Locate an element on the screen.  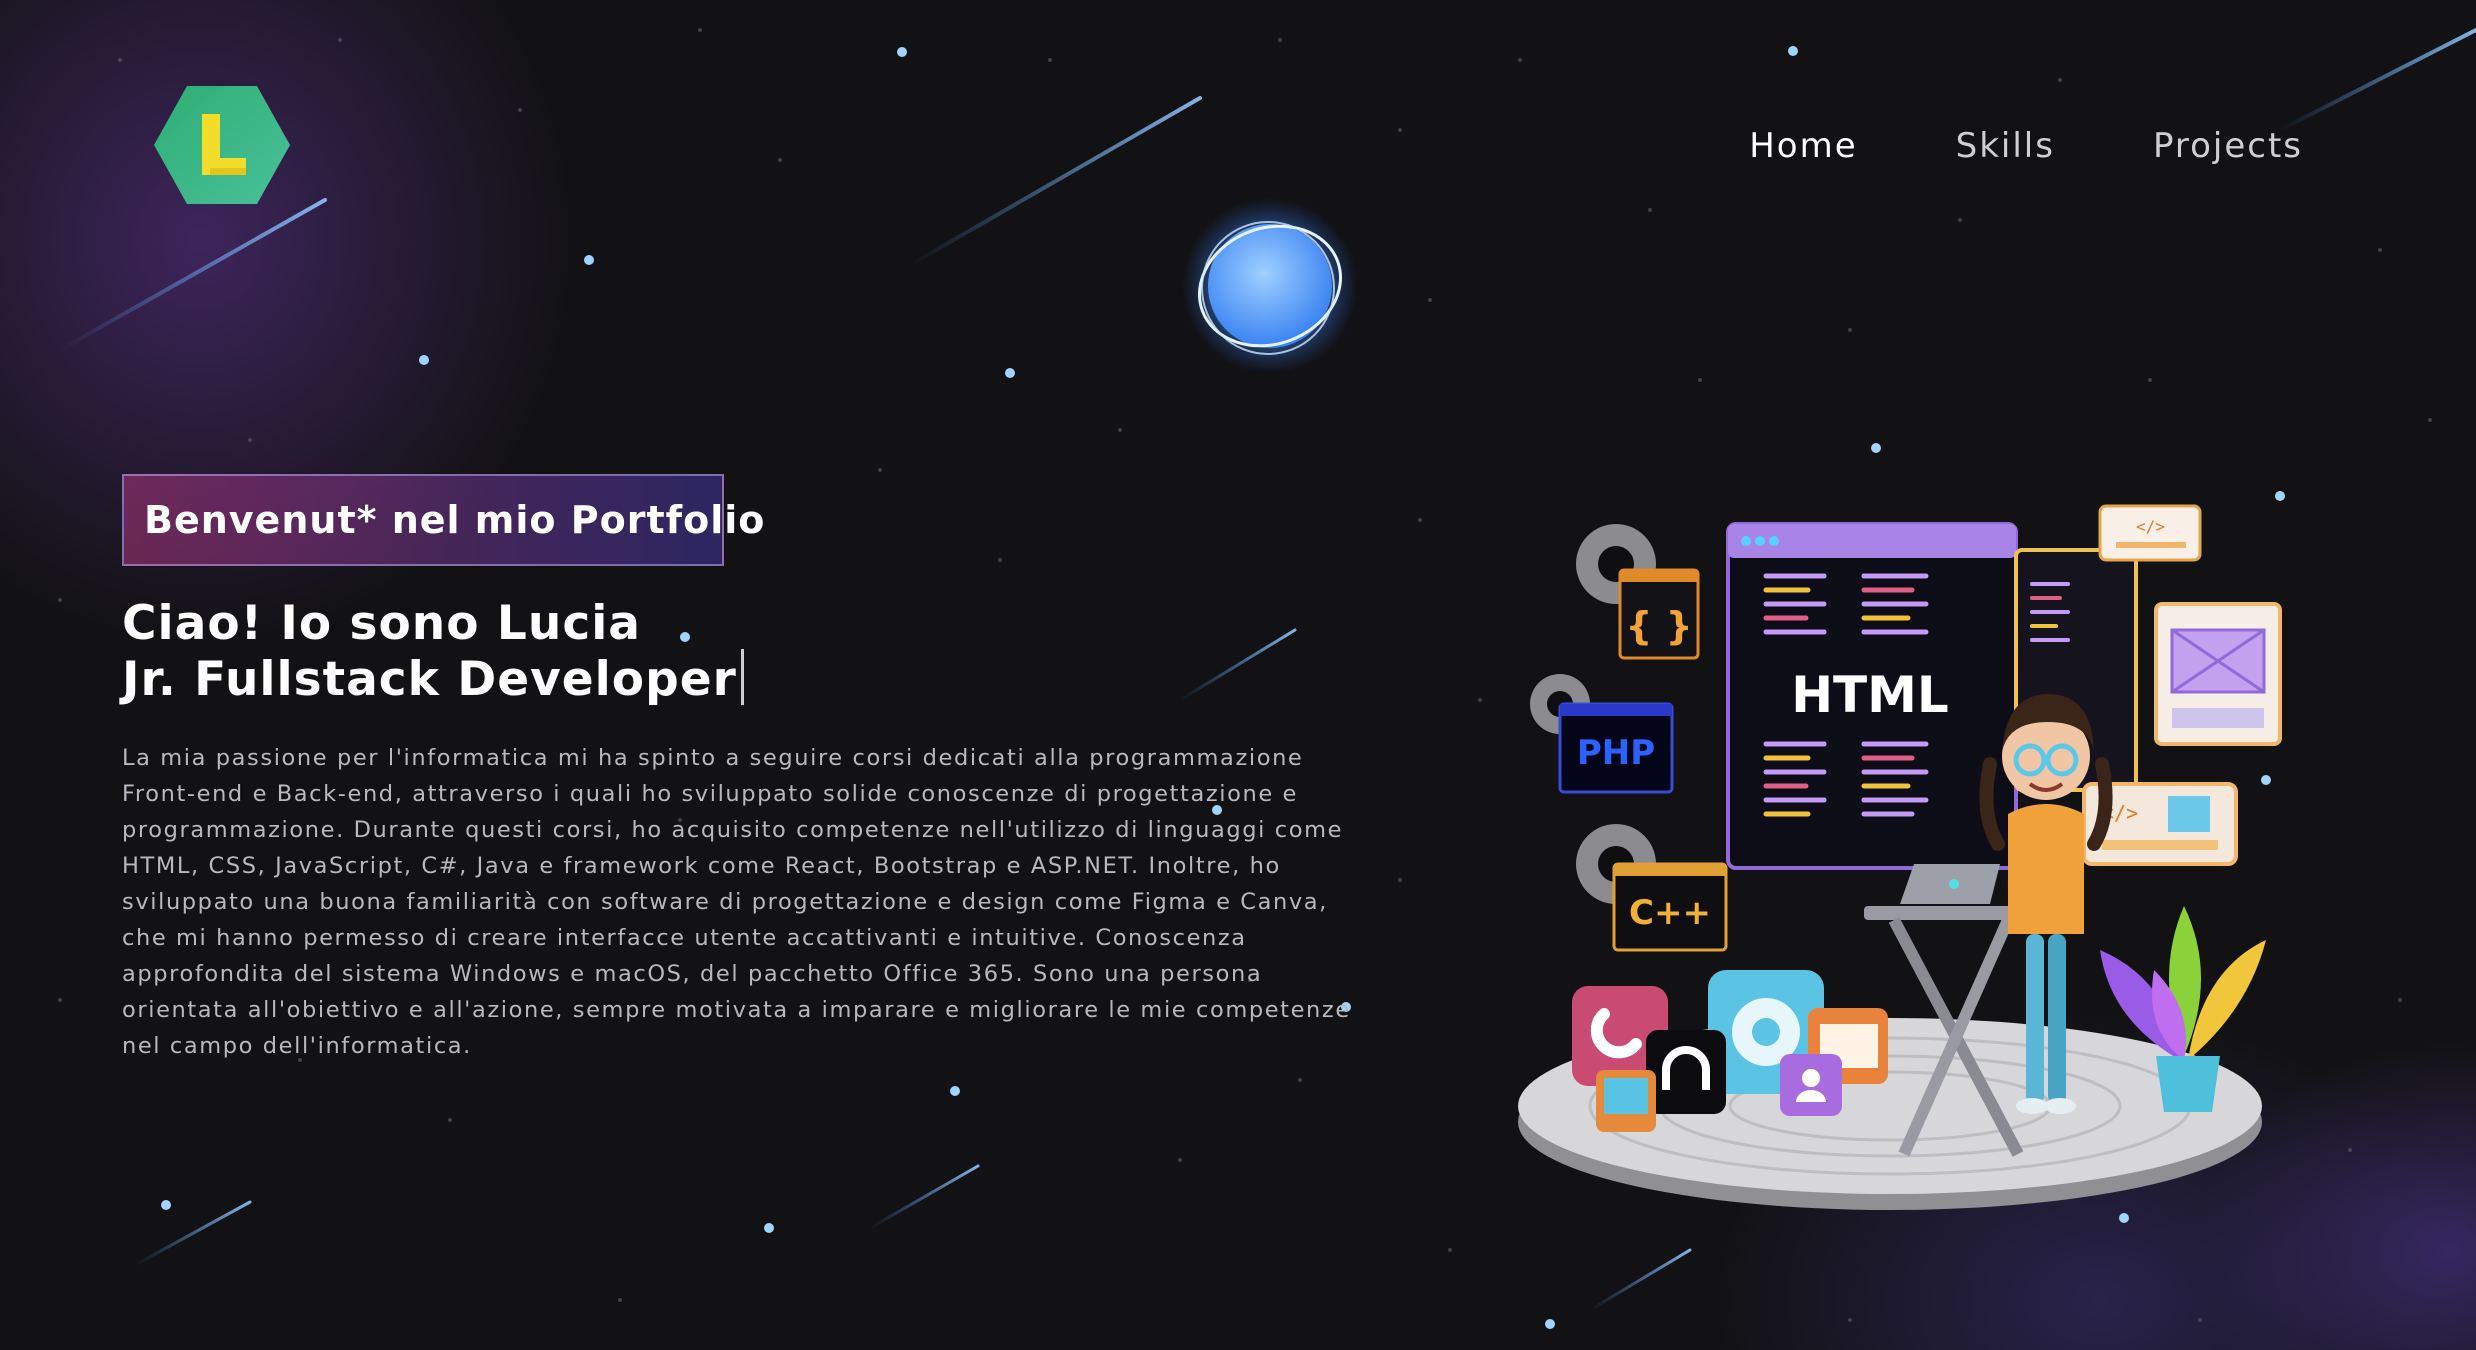
nav-home-link: Home is located at coordinates (1803, 146).